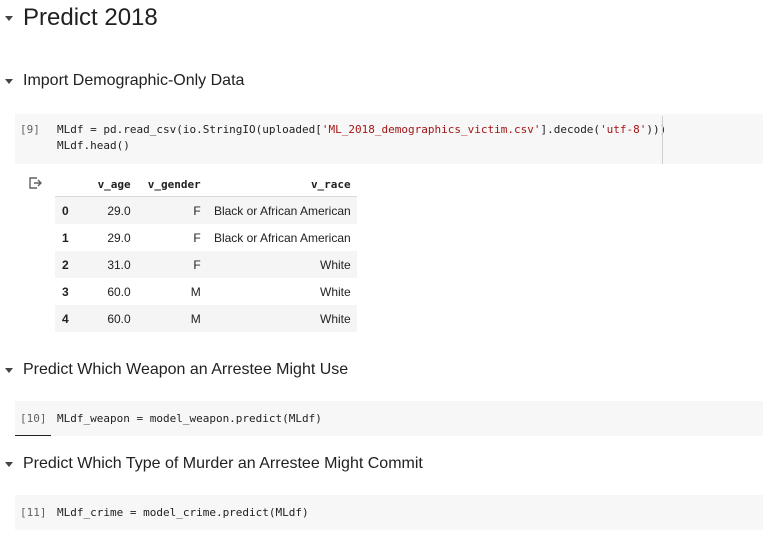 This screenshot has height=533, width=763. I want to click on table-row: 0 29.0 F Black or African American, so click(206, 210).